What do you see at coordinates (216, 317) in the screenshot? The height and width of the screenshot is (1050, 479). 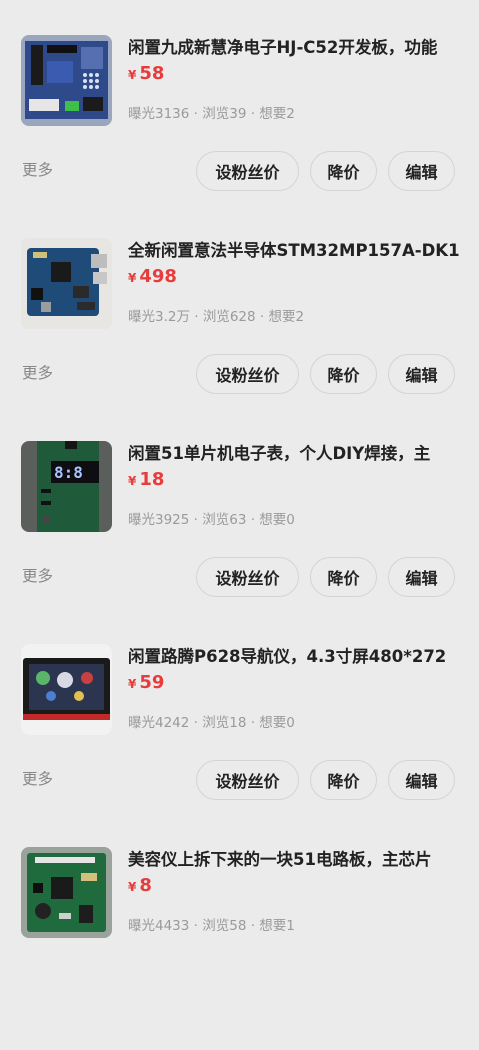 I see `item-stats: 曝光3.2万 · 浏览628 · 想要2` at bounding box center [216, 317].